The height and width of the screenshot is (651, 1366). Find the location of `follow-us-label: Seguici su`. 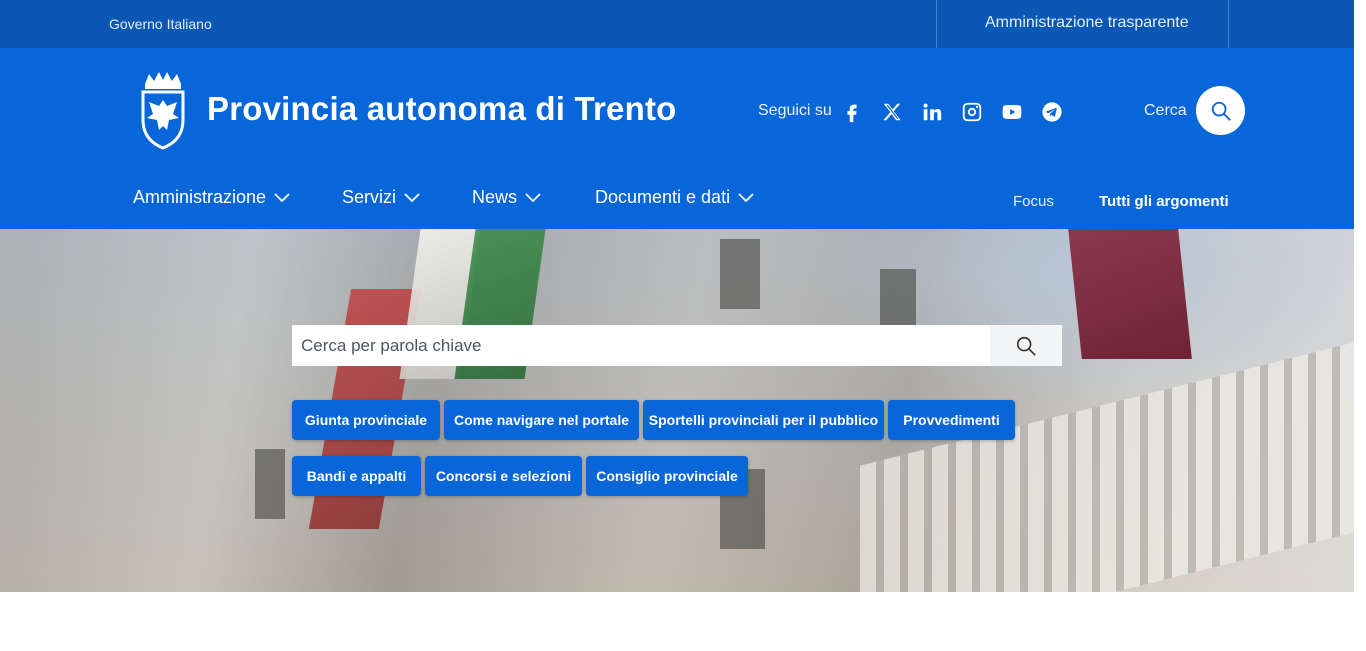

follow-us-label: Seguici su is located at coordinates (795, 110).